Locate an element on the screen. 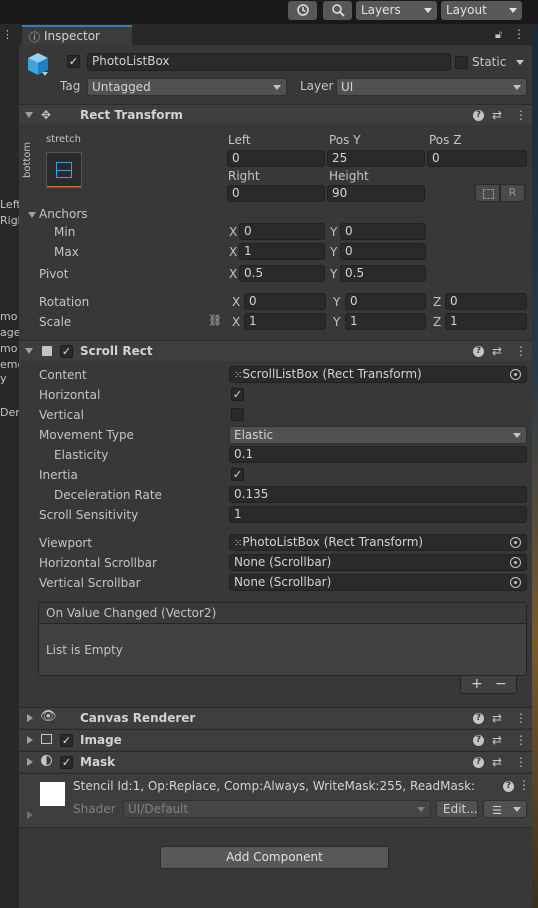  elasticity-label: Elasticity is located at coordinates (81, 455).